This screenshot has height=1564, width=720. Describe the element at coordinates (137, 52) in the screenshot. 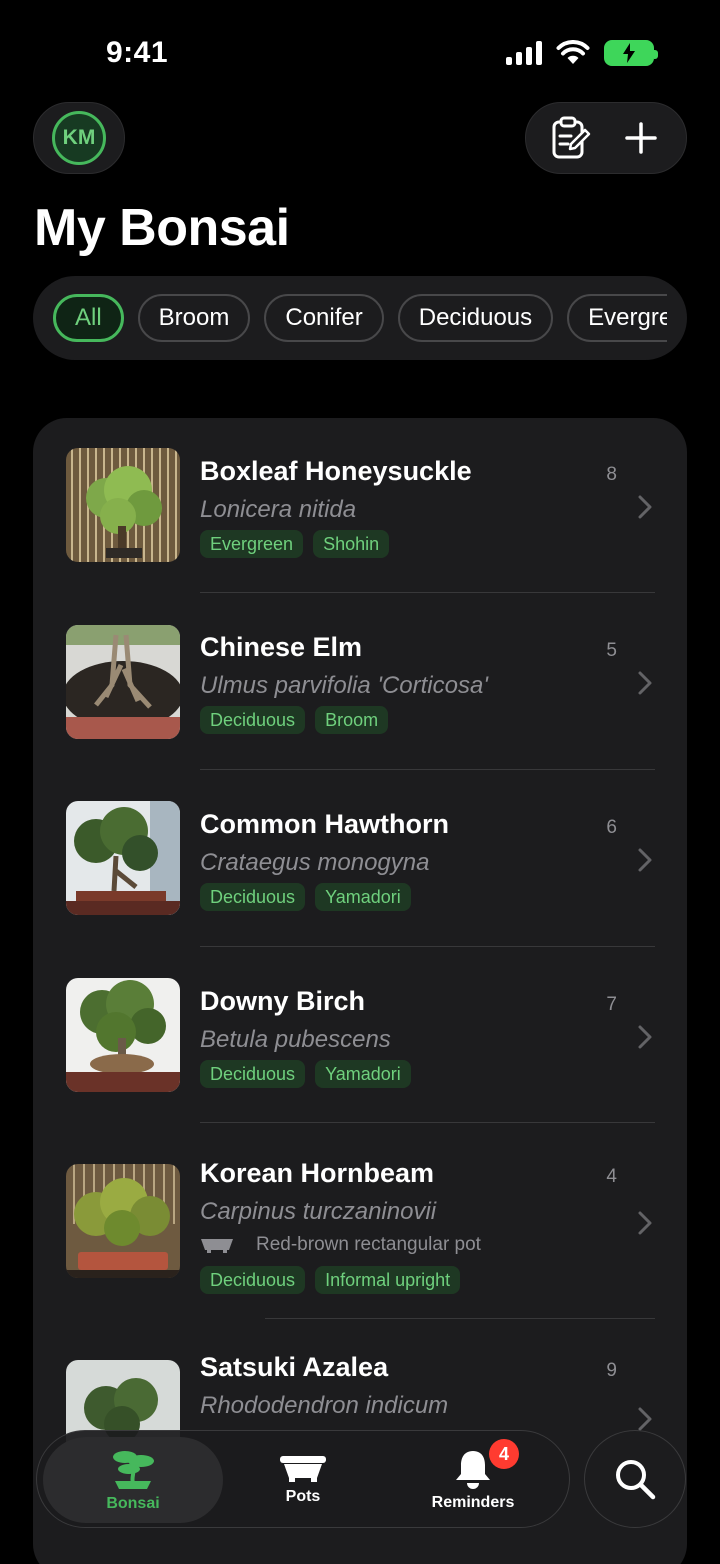

I see `status-time: 9:41` at that location.